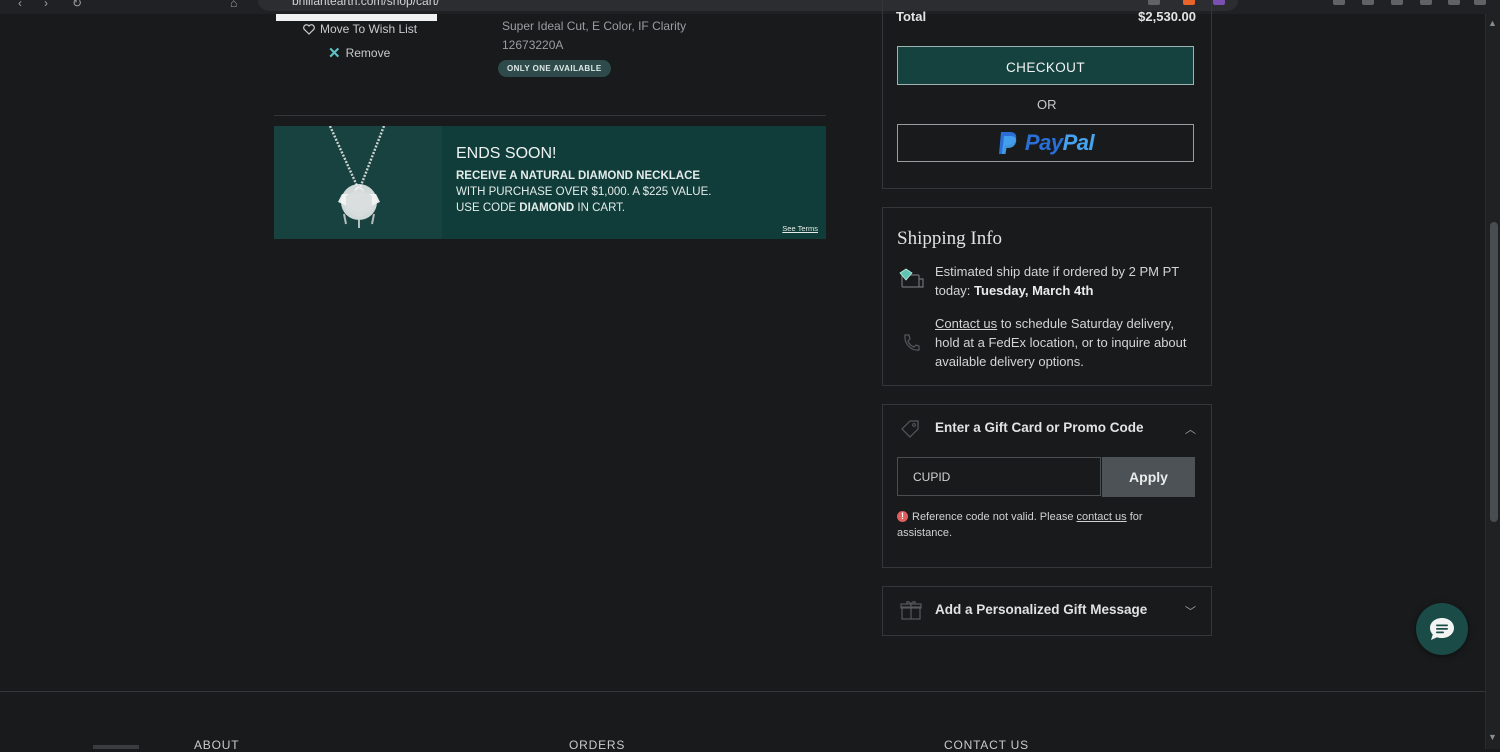  I want to click on forward-icon: ›, so click(46, 5).